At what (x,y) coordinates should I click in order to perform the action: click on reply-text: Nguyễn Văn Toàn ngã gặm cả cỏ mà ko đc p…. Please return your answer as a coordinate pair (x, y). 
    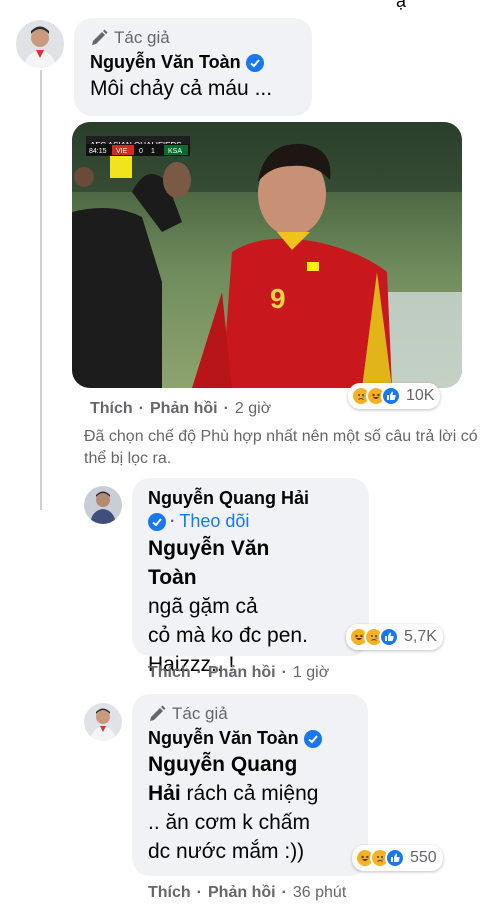
    Looking at the image, I should click on (250, 606).